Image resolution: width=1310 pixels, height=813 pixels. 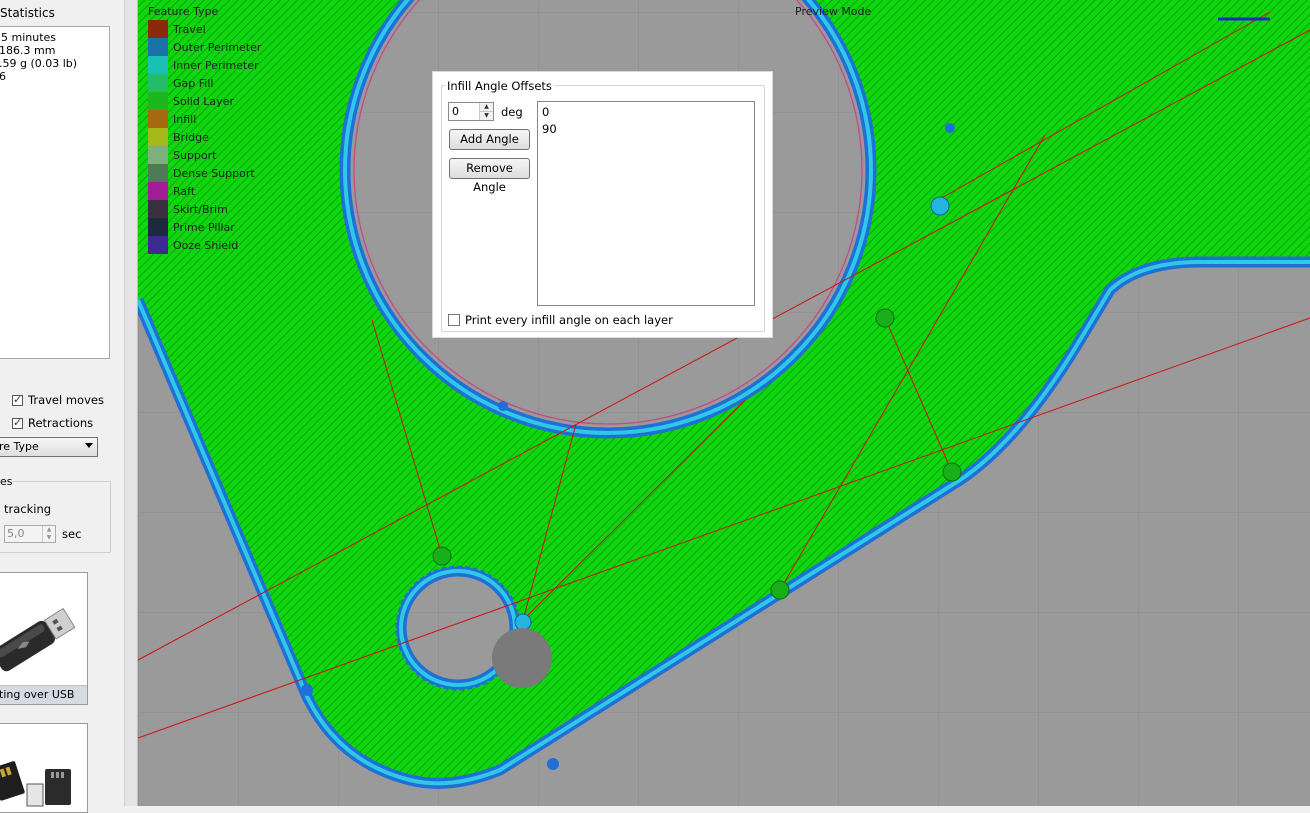 I want to click on retractions-label: Retractions, so click(x=60, y=423).